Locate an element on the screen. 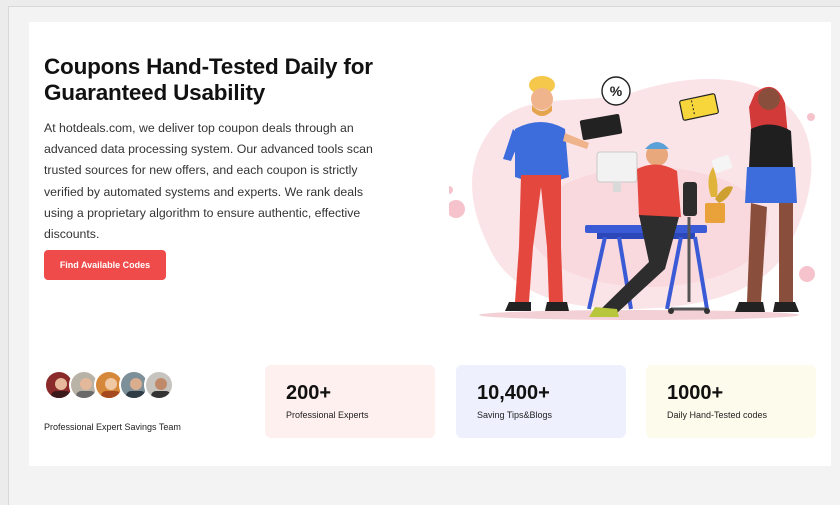  team-section: Professional Expert Savings Team is located at coordinates (119, 401).